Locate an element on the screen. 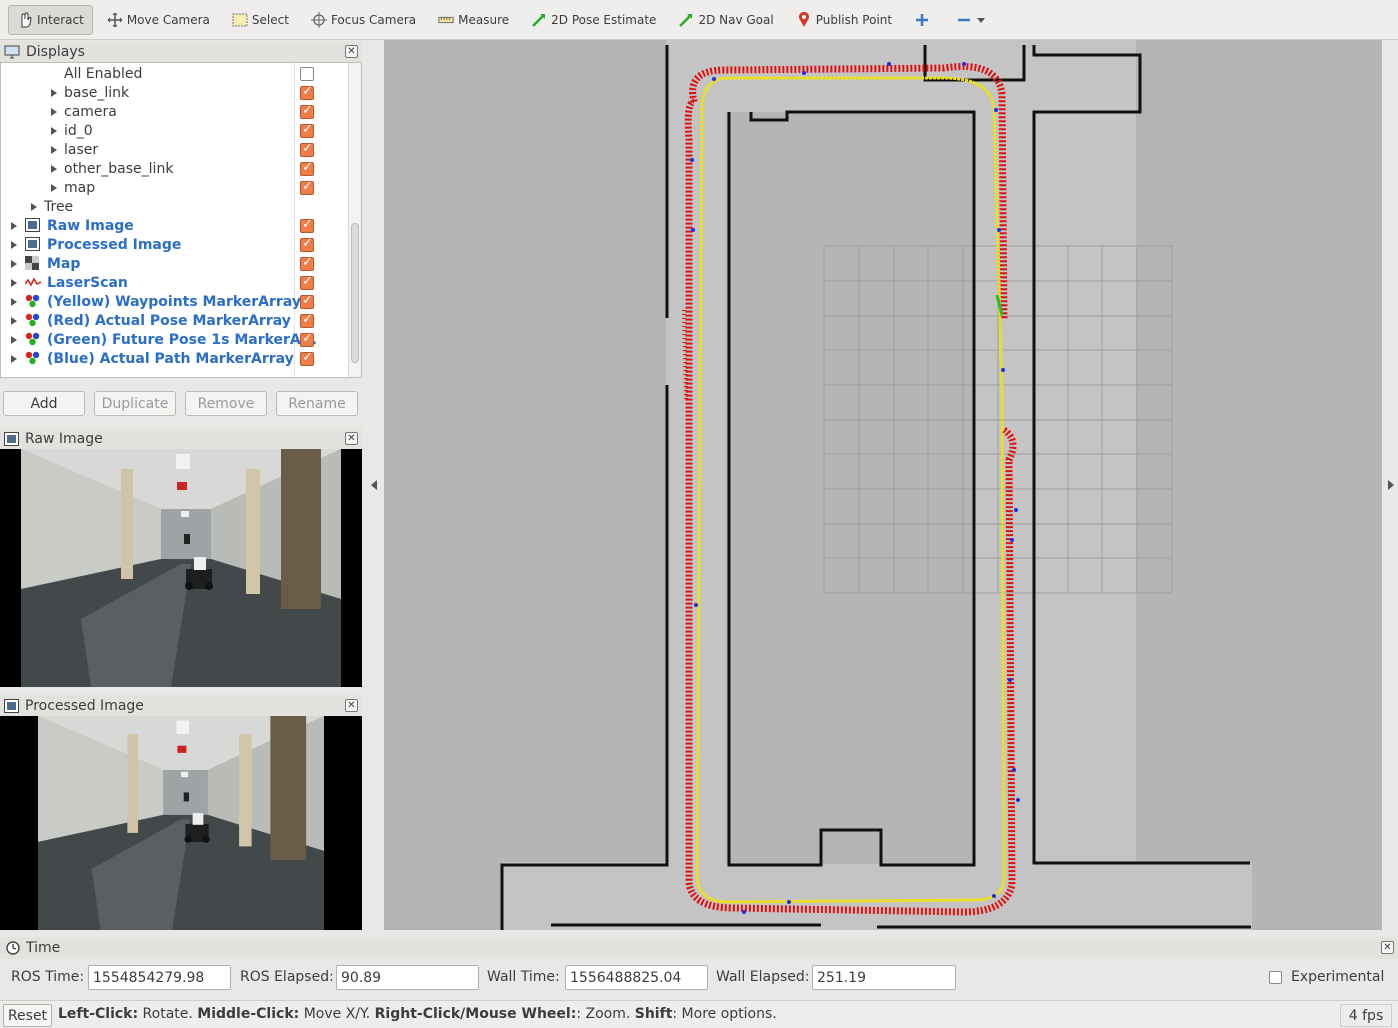 This screenshot has height=1028, width=1398. collapse-right-icon is located at coordinates (1391, 485).